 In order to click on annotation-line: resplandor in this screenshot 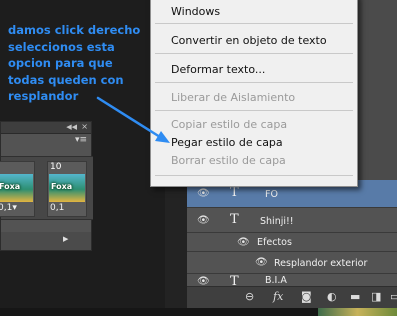, I will do `click(43, 96)`.